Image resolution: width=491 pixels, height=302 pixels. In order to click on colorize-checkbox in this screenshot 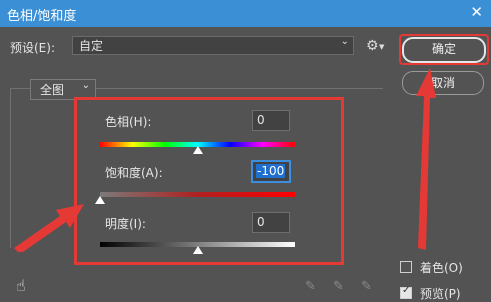, I will do `click(406, 267)`.